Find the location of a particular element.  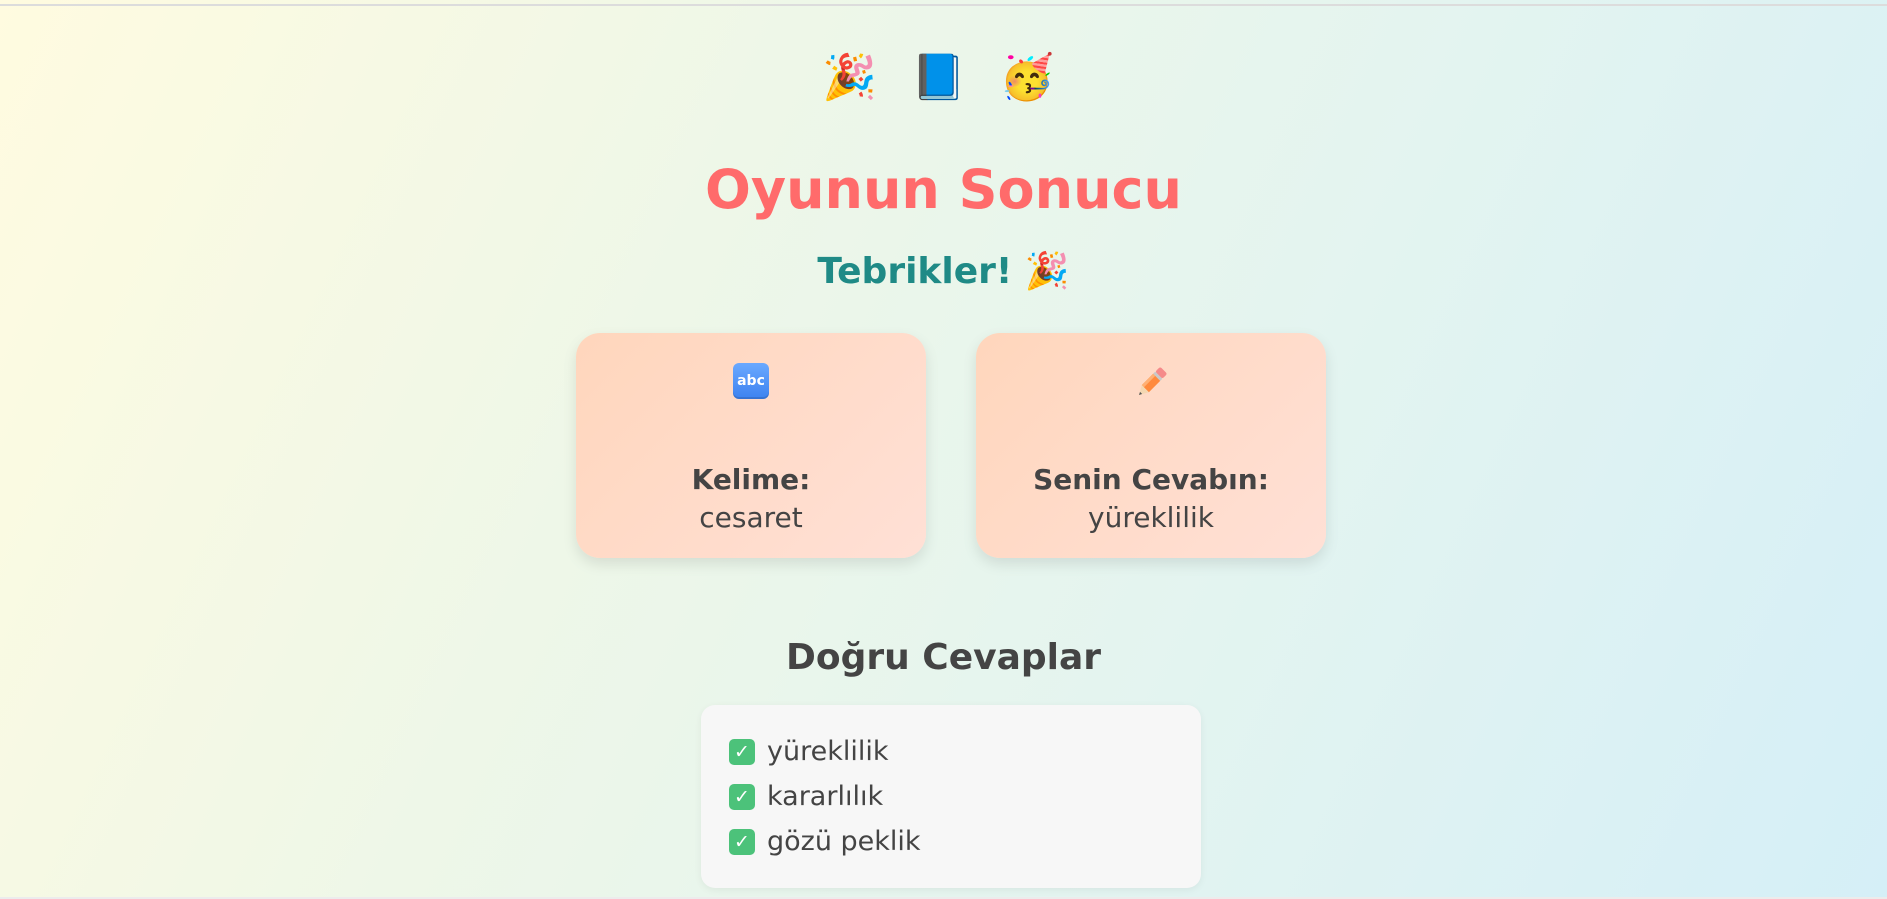

page-title: Oyunun Sonucu is located at coordinates (943, 189).